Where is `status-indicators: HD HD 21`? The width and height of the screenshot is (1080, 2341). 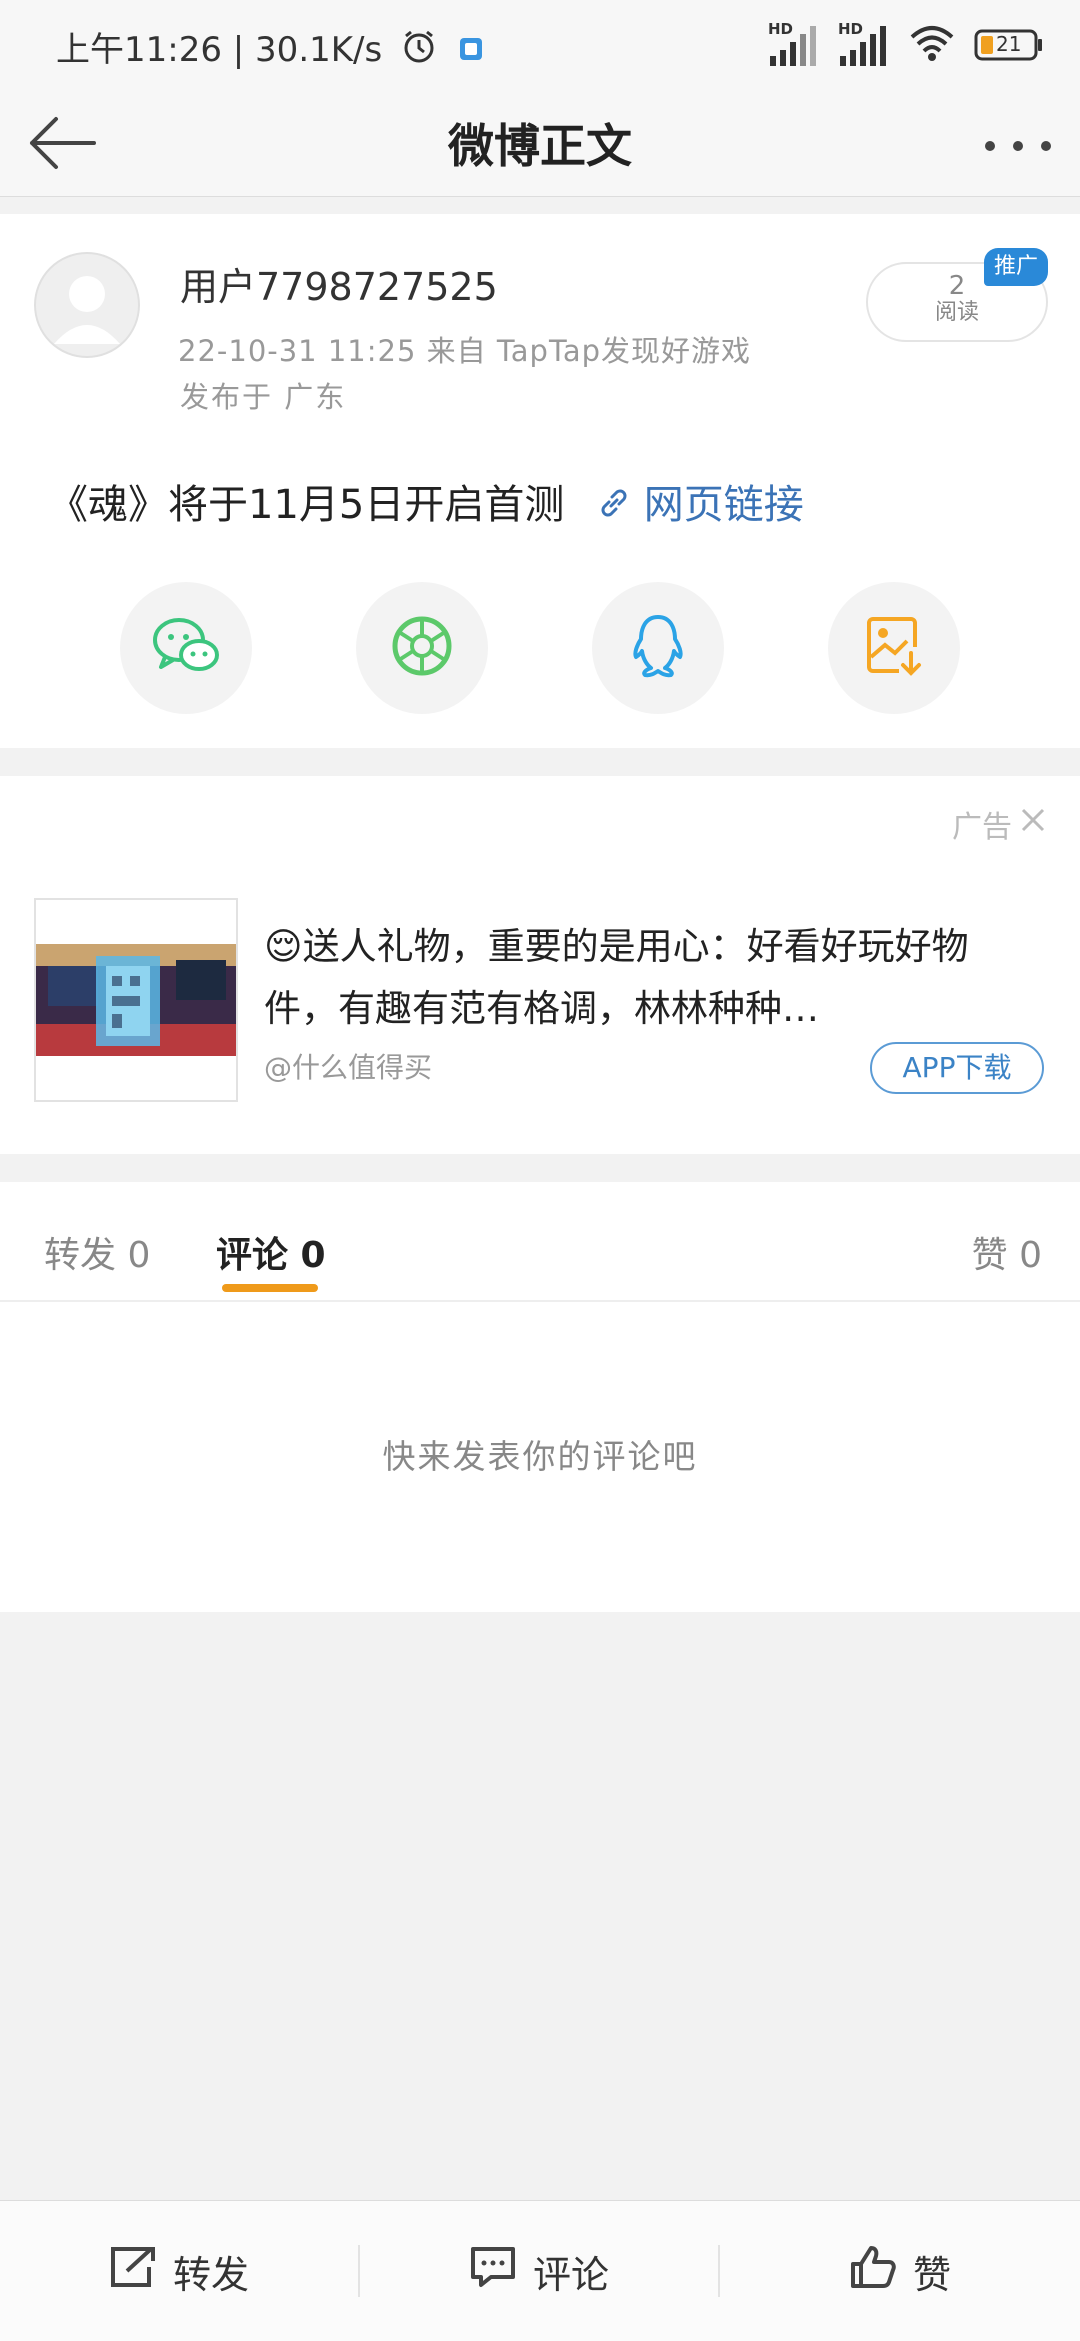
status-indicators: HD HD 21 is located at coordinates (906, 44).